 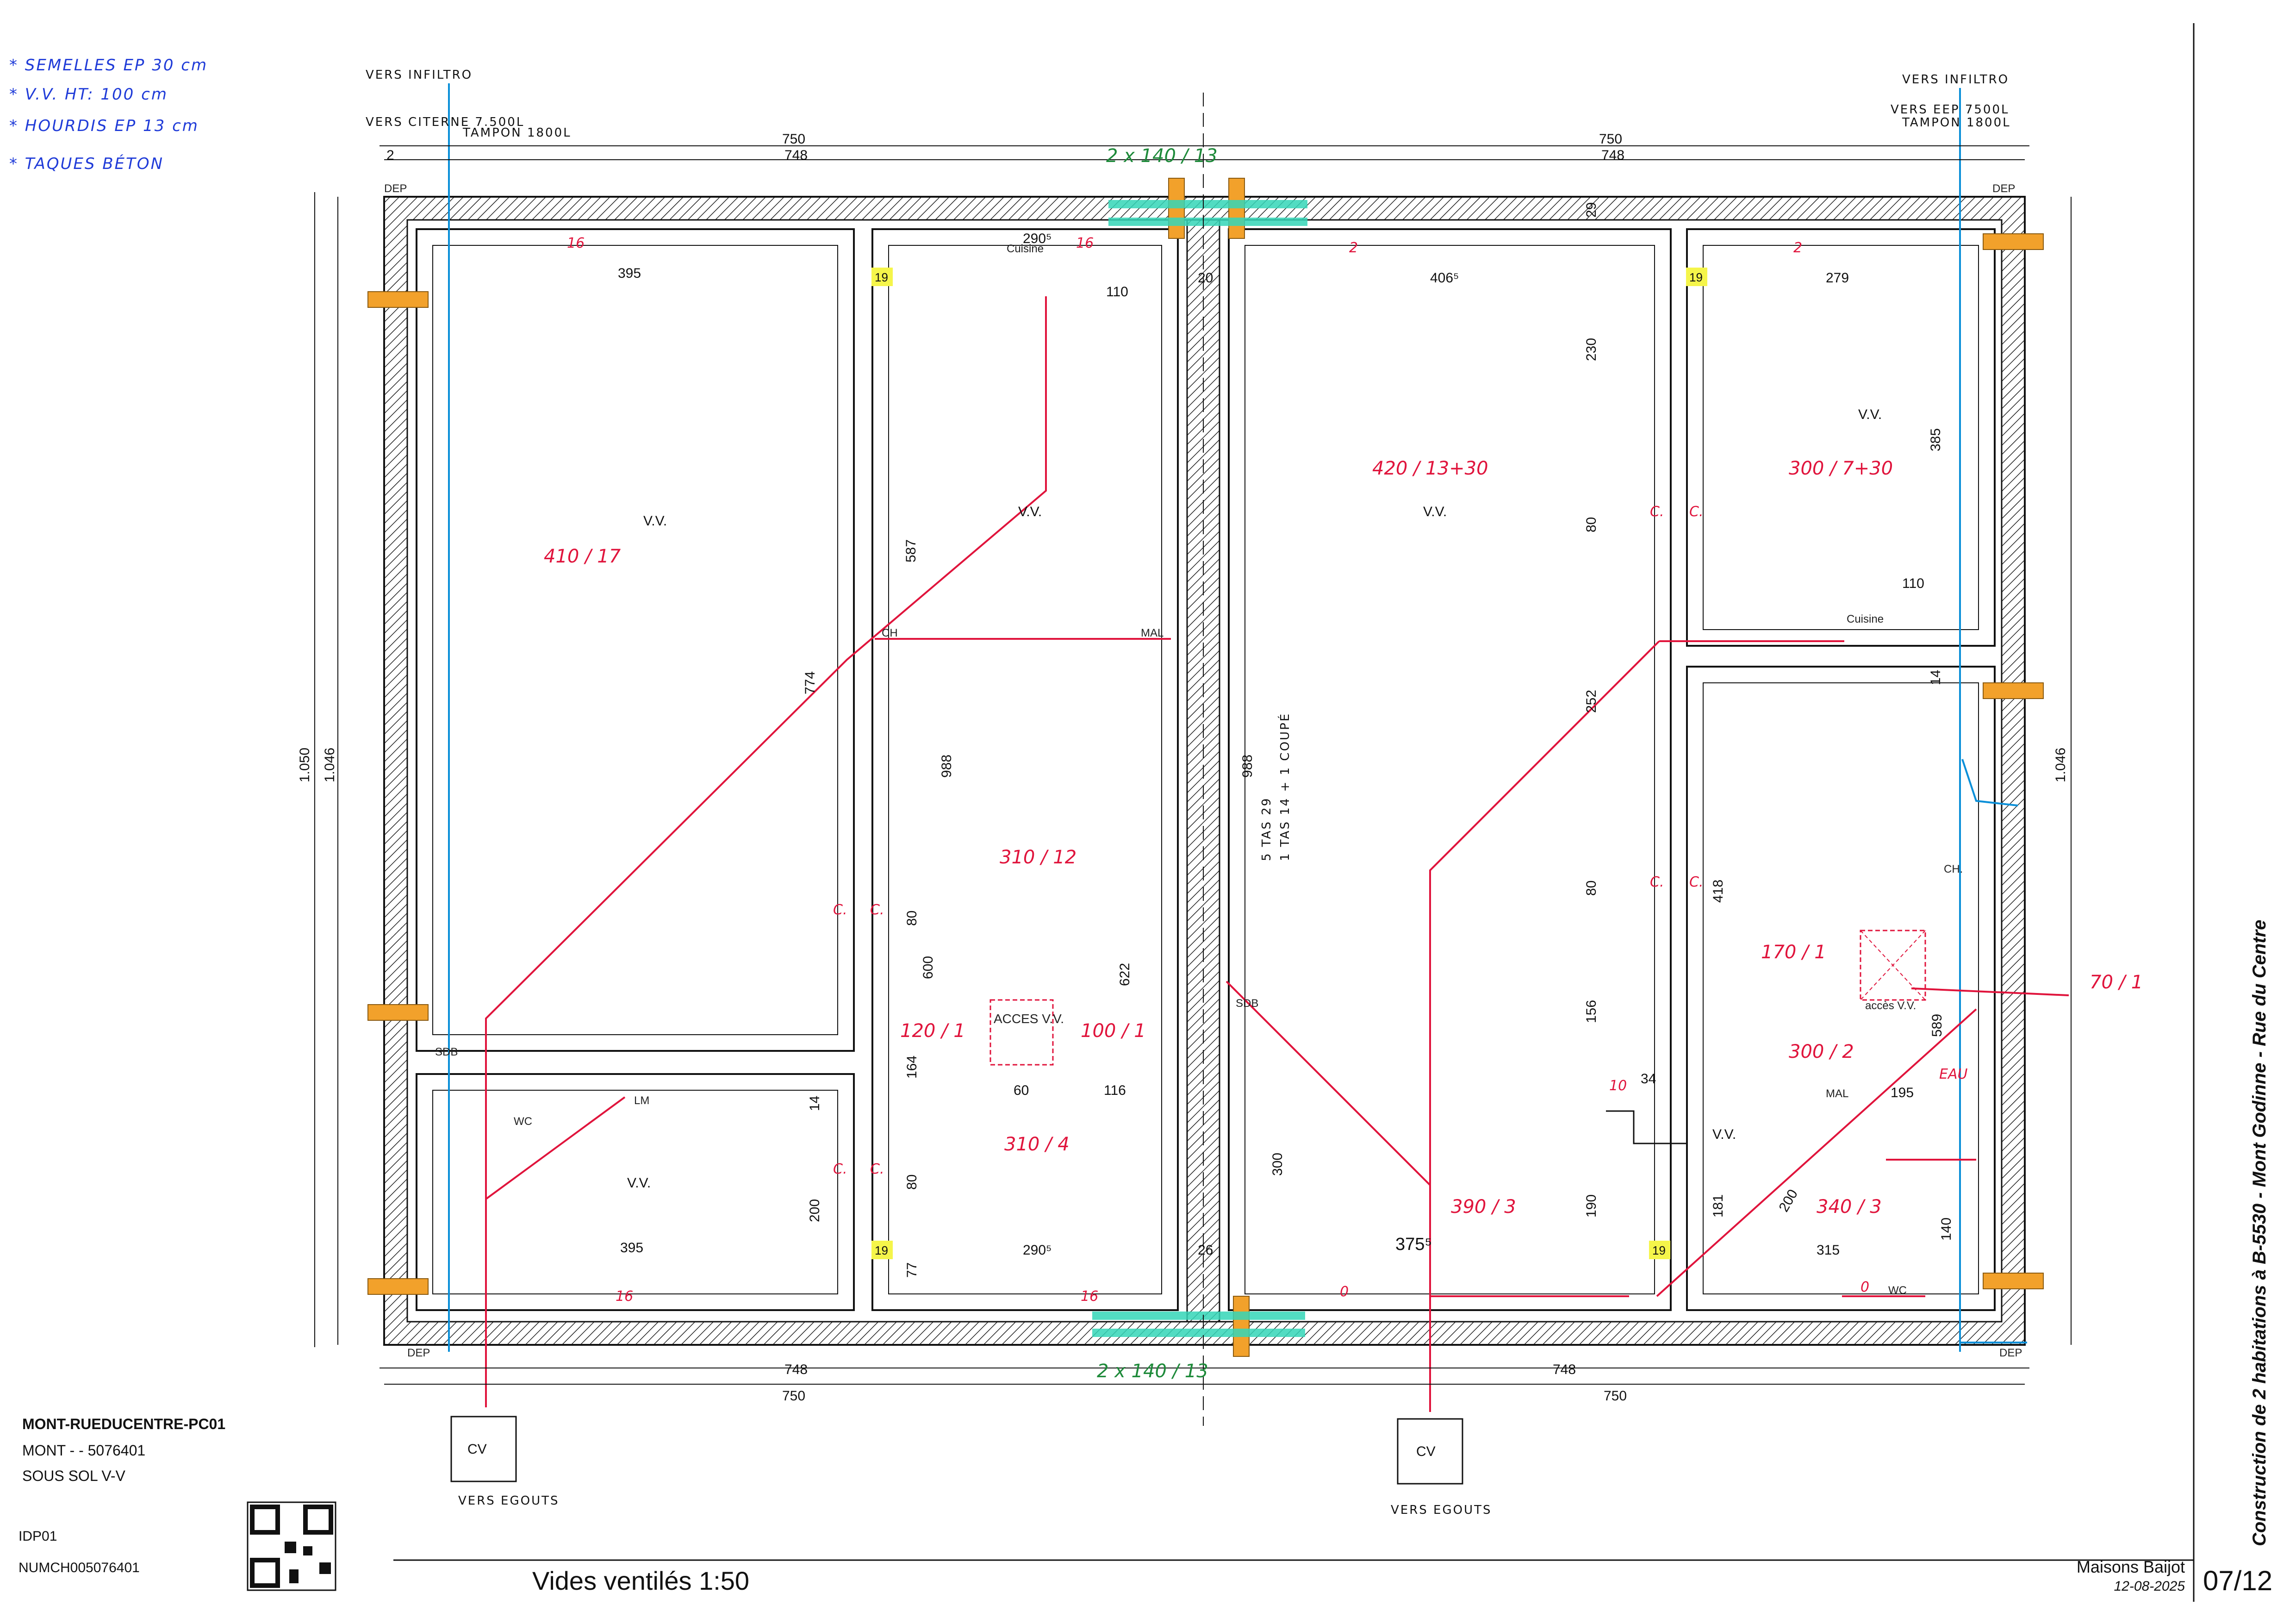 I want to click on hourdis-310-12: 310 / 12, so click(x=1038, y=857).